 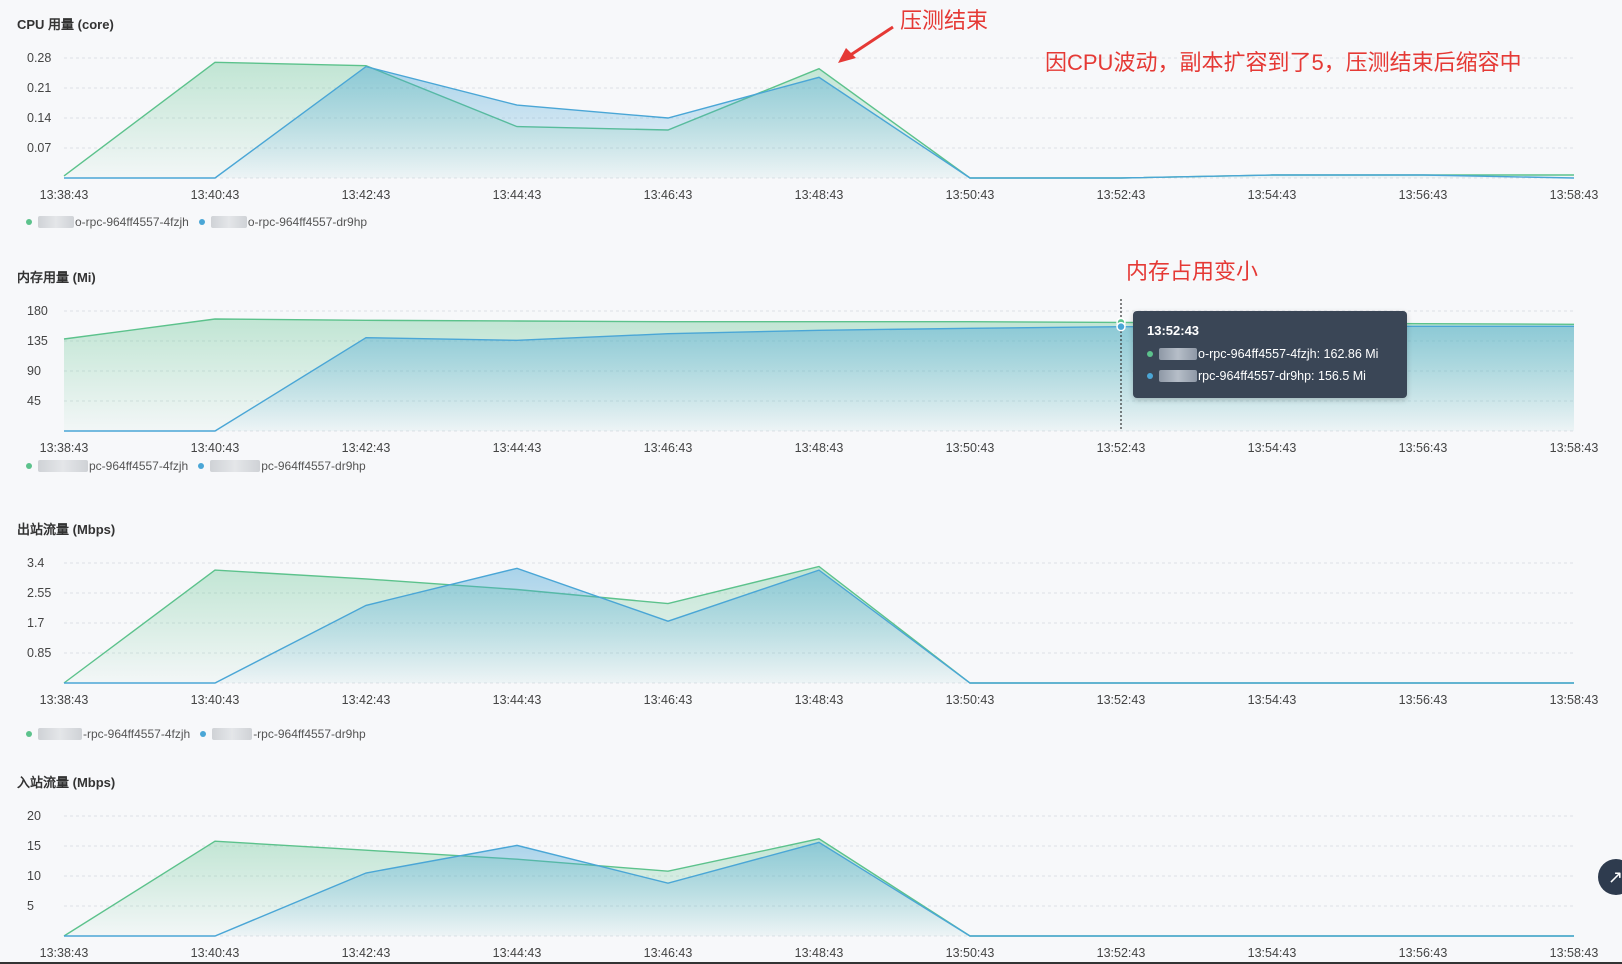 What do you see at coordinates (1192, 271) in the screenshot?
I see `annotation-memory-note: 内存占用变小` at bounding box center [1192, 271].